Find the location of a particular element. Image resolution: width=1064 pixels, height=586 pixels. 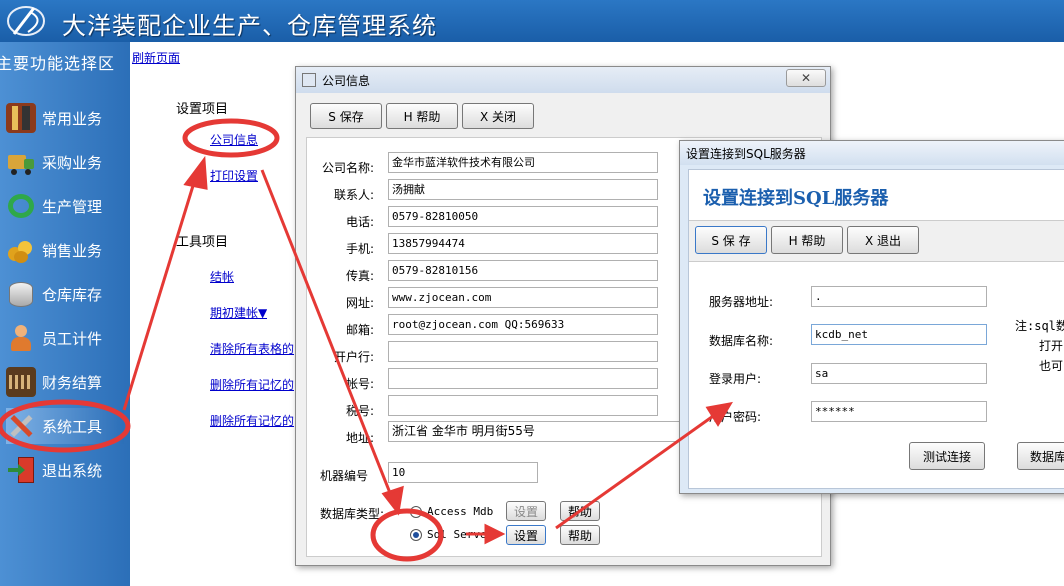

dialog-title: 公司信息 is located at coordinates (346, 80).